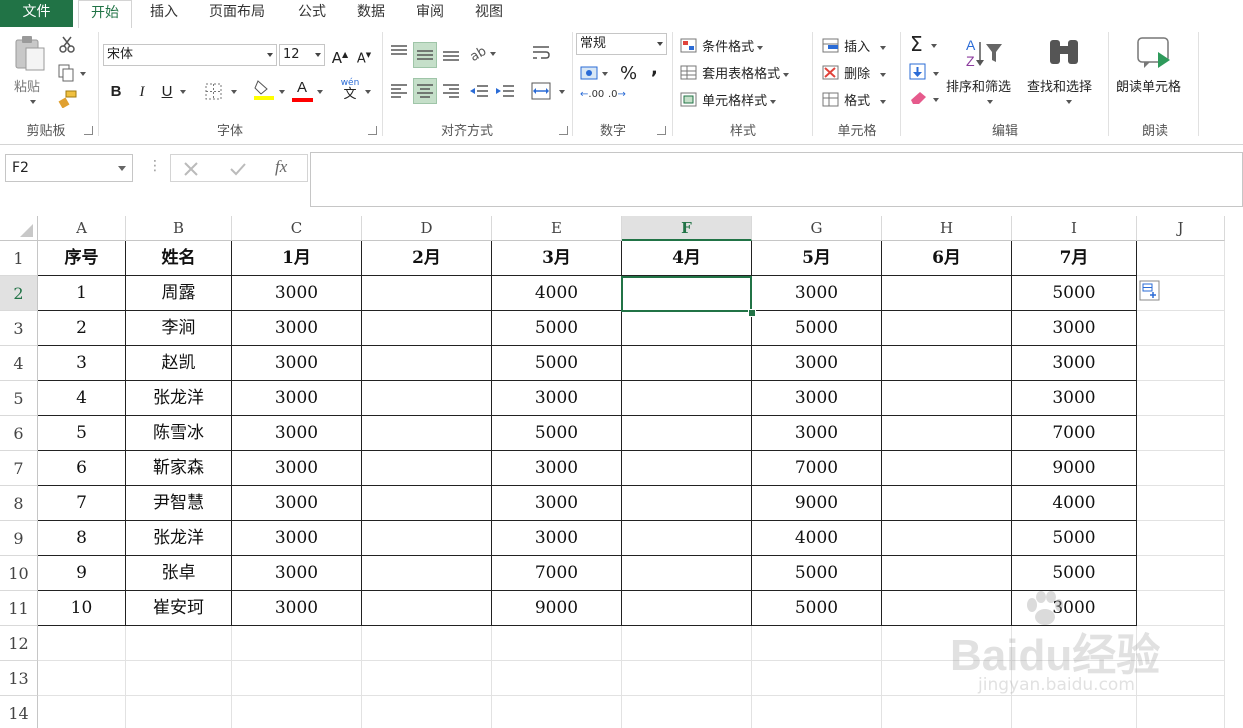  What do you see at coordinates (686, 294) in the screenshot?
I see `active-cell-selection` at bounding box center [686, 294].